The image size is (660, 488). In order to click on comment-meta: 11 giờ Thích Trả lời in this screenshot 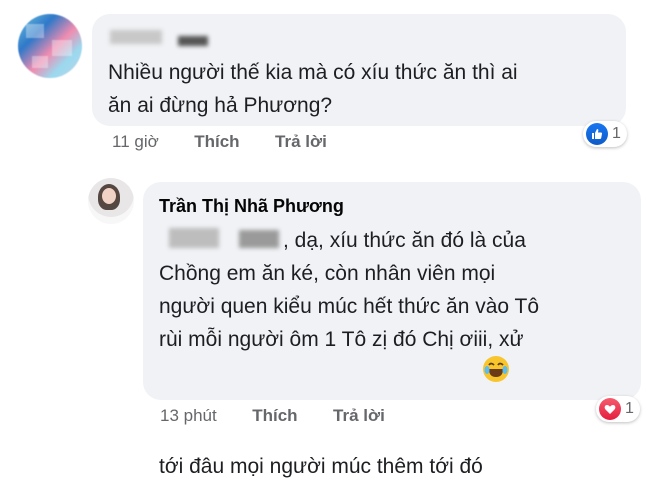, I will do `click(219, 142)`.